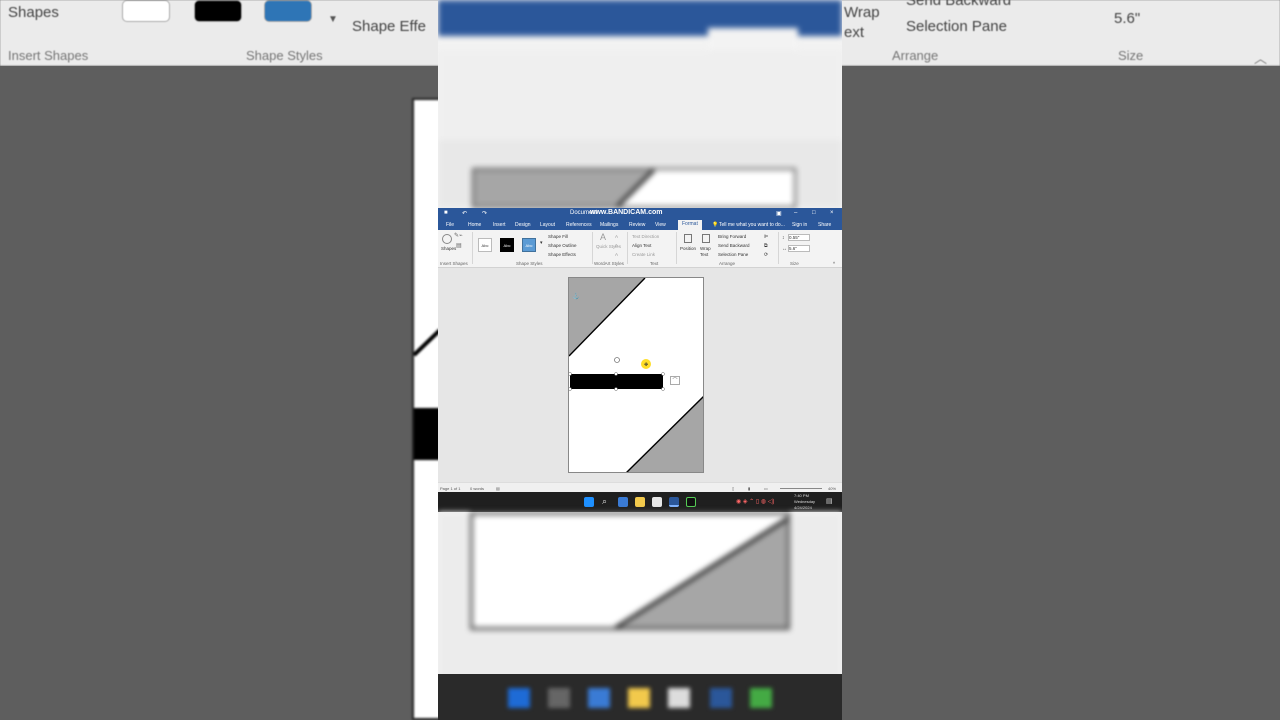  What do you see at coordinates (575, 296) in the screenshot?
I see `anchor-icon: ⚓` at bounding box center [575, 296].